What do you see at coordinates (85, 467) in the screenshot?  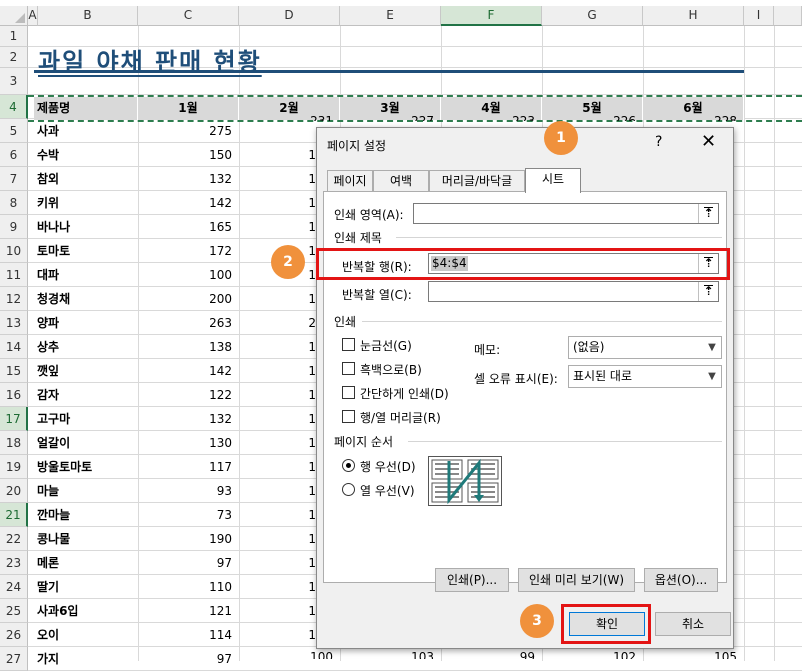 I see `product-cell: 방울토마토` at bounding box center [85, 467].